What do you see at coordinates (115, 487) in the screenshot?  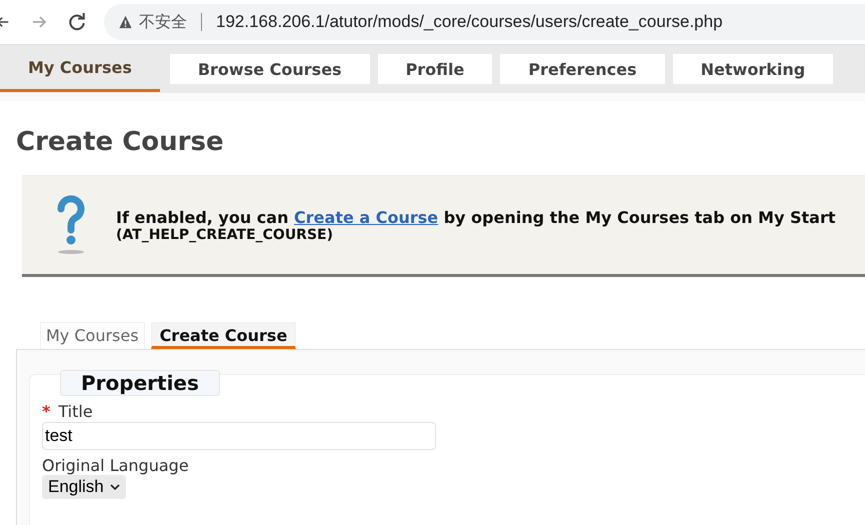 I see `caret-icon` at bounding box center [115, 487].